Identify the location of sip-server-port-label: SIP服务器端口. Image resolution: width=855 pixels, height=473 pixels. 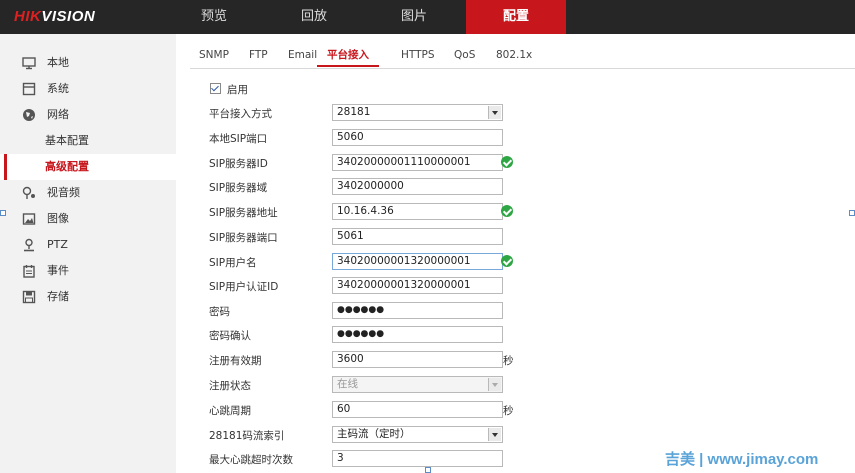
(243, 238).